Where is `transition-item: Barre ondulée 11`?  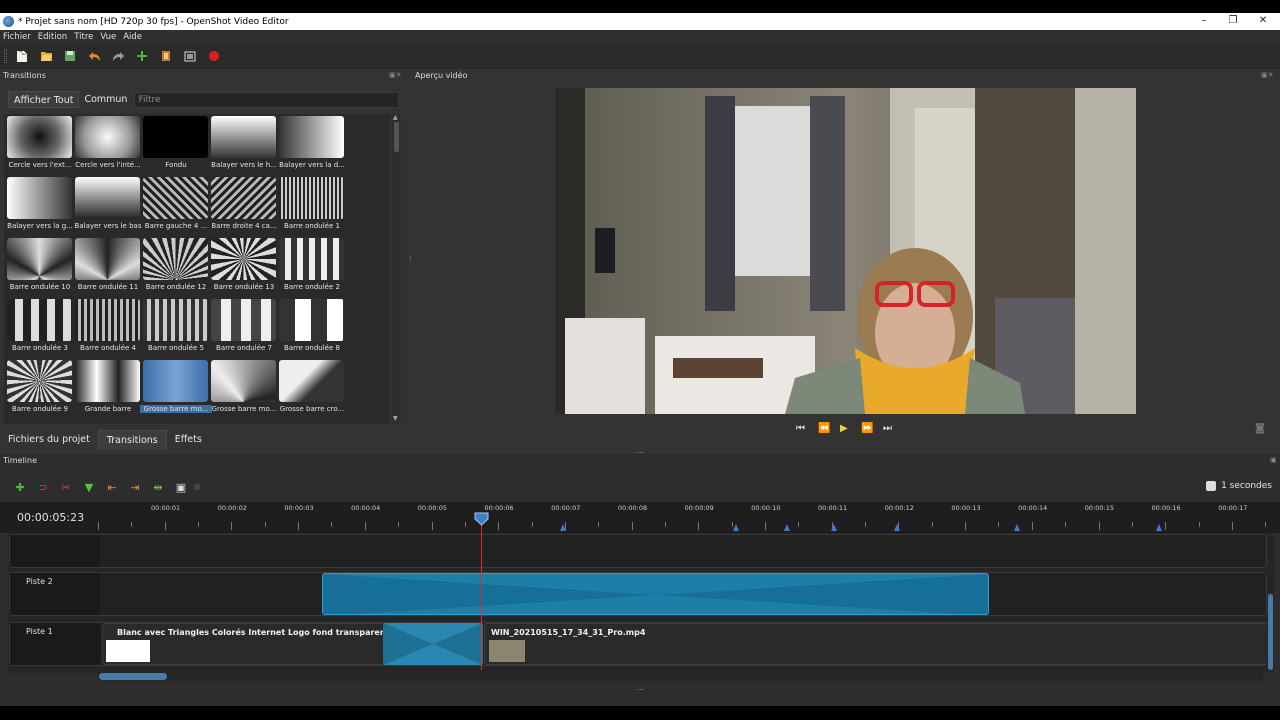
transition-item: Barre ondulée 11 is located at coordinates (106, 266).